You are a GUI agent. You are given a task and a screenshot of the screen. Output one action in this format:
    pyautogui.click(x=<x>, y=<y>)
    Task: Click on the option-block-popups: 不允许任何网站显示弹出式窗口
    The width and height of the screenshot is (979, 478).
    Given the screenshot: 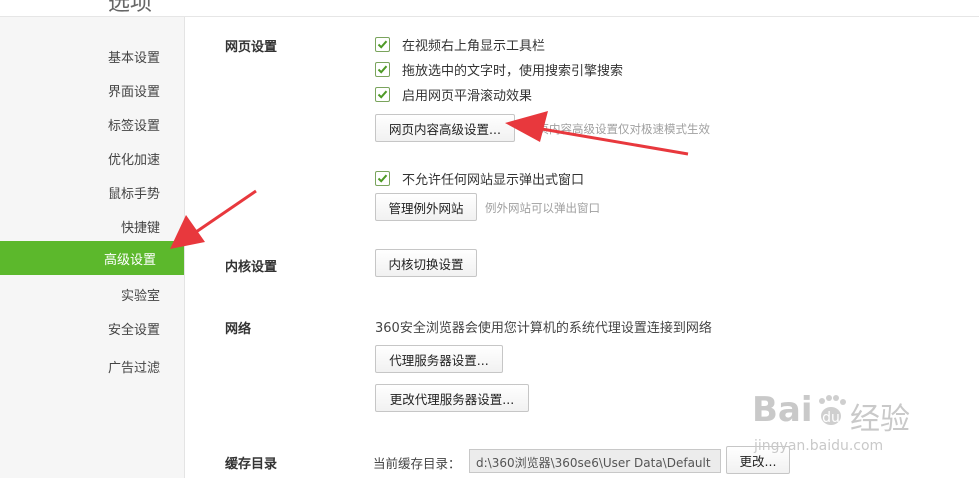 What is the action you would take?
    pyautogui.click(x=480, y=178)
    